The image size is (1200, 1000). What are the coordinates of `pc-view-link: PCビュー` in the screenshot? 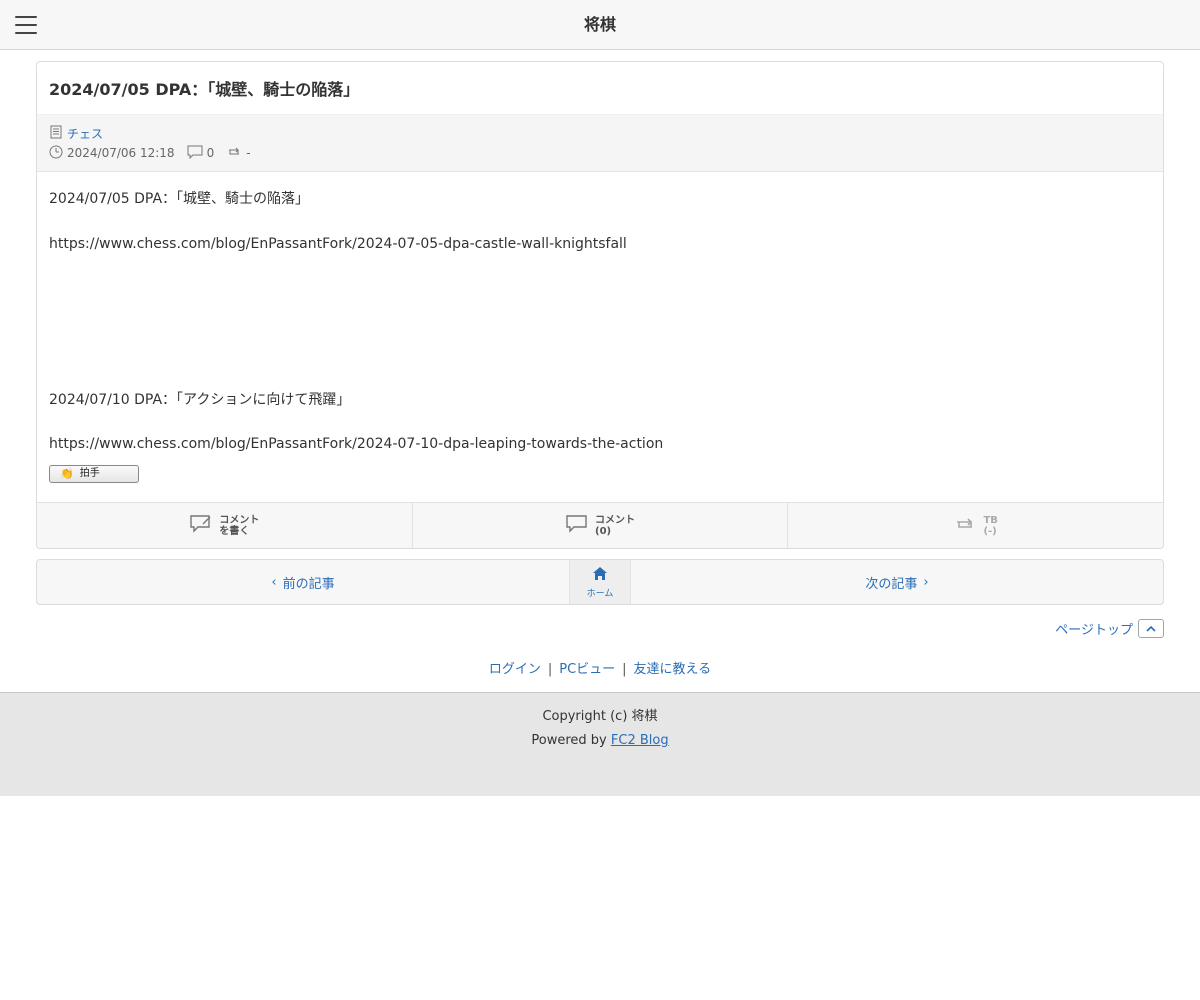 It's located at (587, 669).